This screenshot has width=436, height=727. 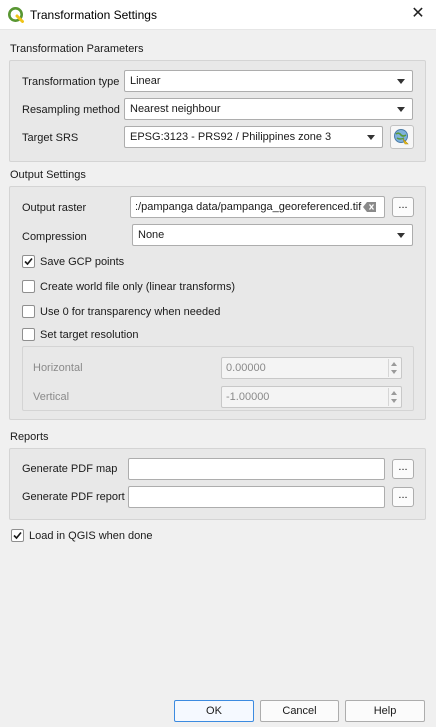 I want to click on transformation-parameters-heading: Transformation Parameters, so click(x=77, y=49).